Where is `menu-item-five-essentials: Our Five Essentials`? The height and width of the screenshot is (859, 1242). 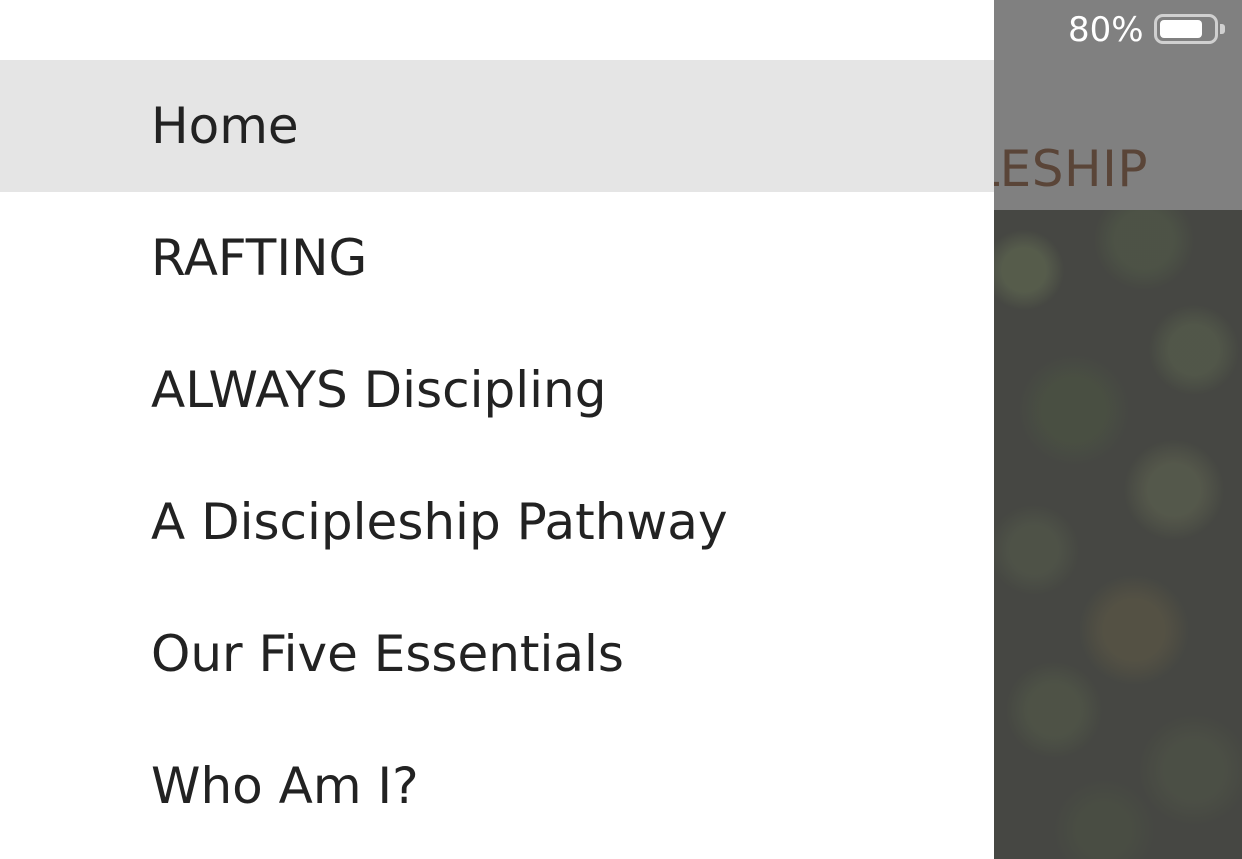
menu-item-five-essentials: Our Five Essentials is located at coordinates (497, 654).